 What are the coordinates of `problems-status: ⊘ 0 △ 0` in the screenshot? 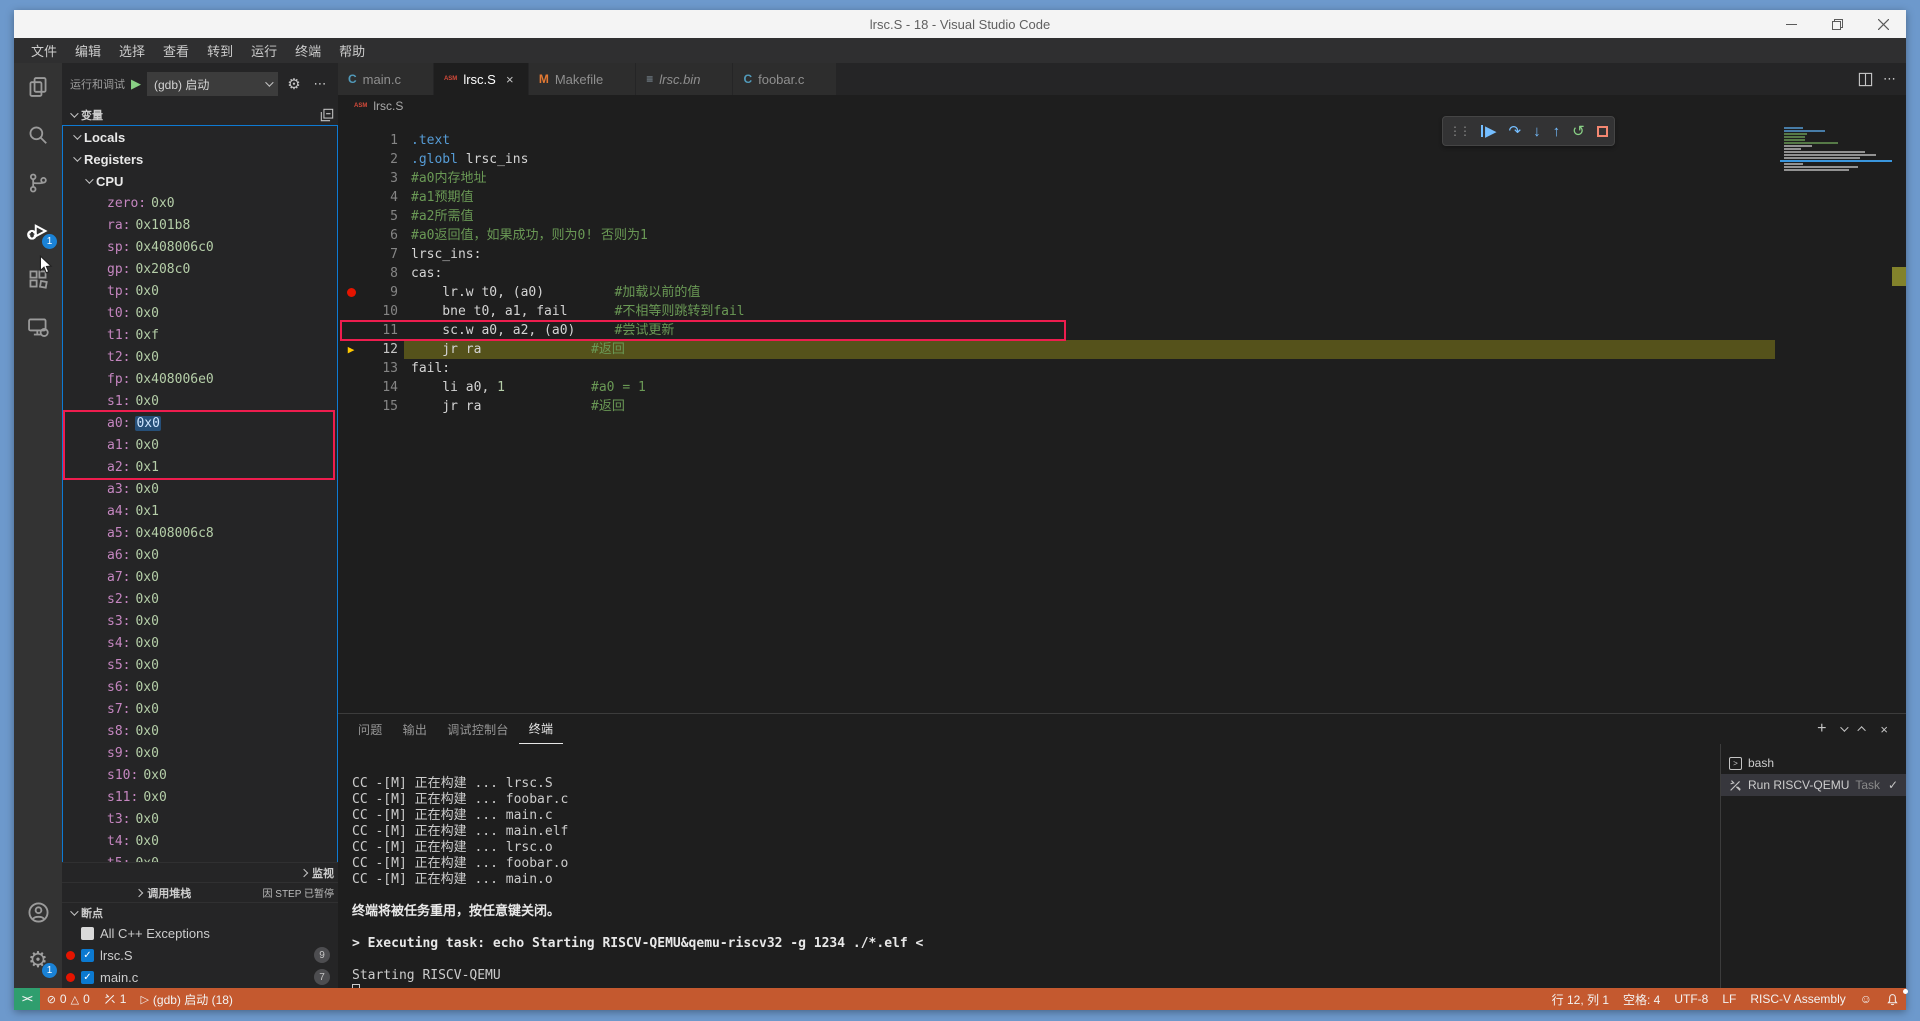 It's located at (68, 999).